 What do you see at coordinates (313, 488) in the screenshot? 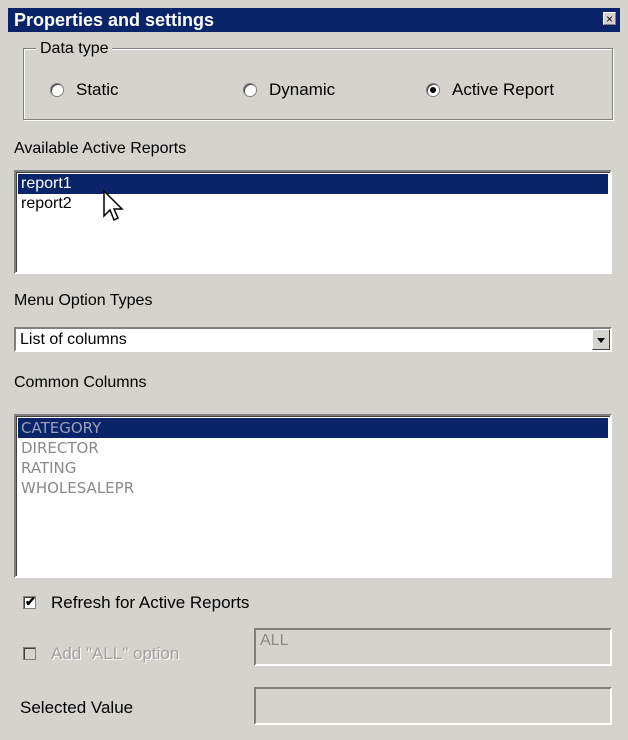
I see `list-item-wholesalepr: WHOLESALEPR` at bounding box center [313, 488].